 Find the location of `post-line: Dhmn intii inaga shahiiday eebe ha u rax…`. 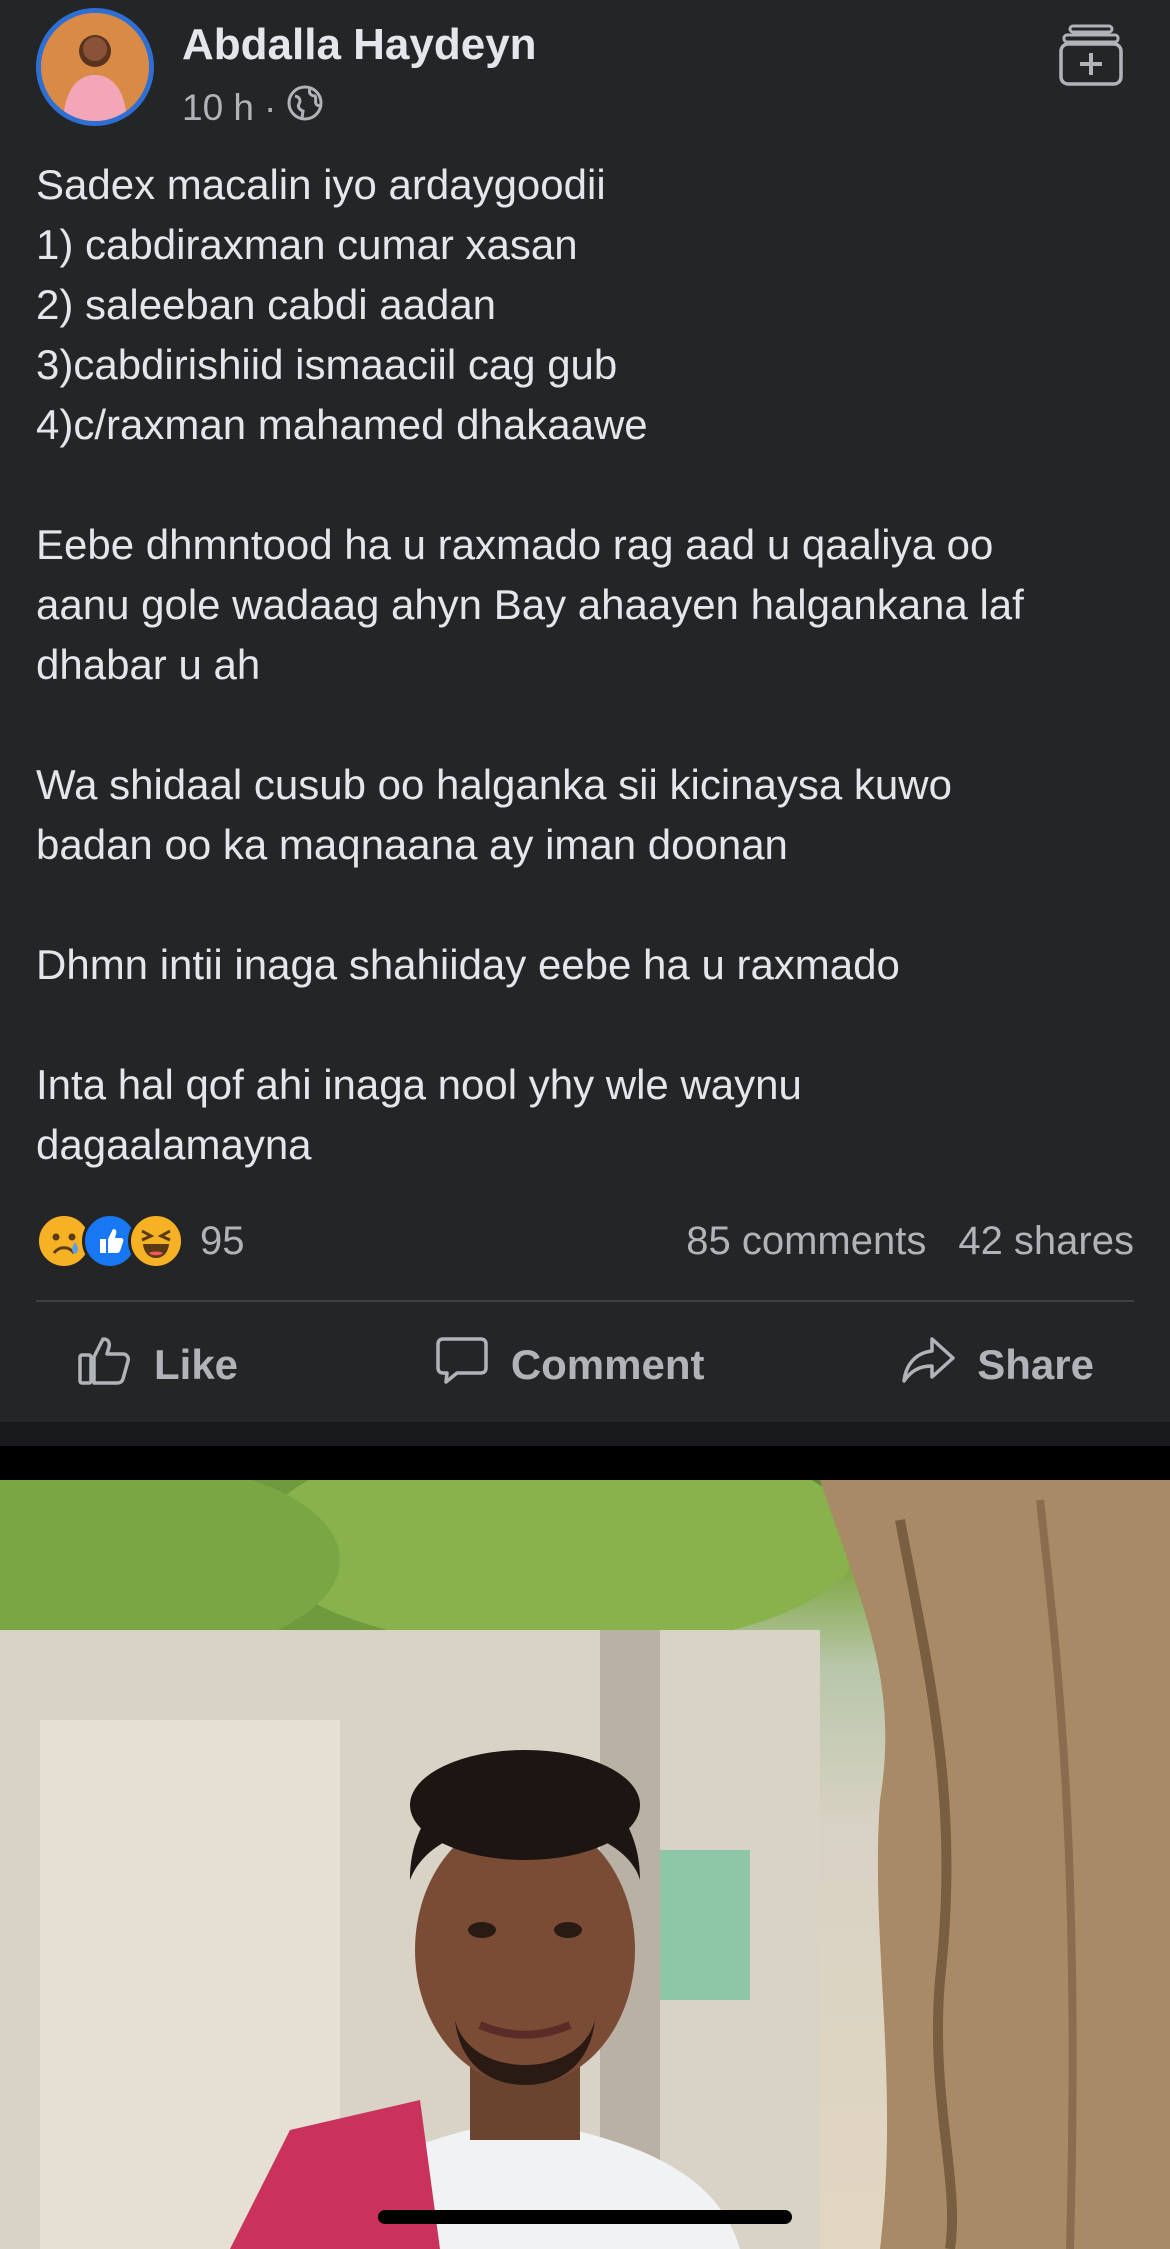

post-line: Dhmn intii inaga shahiiday eebe ha u rax… is located at coordinates (468, 964).